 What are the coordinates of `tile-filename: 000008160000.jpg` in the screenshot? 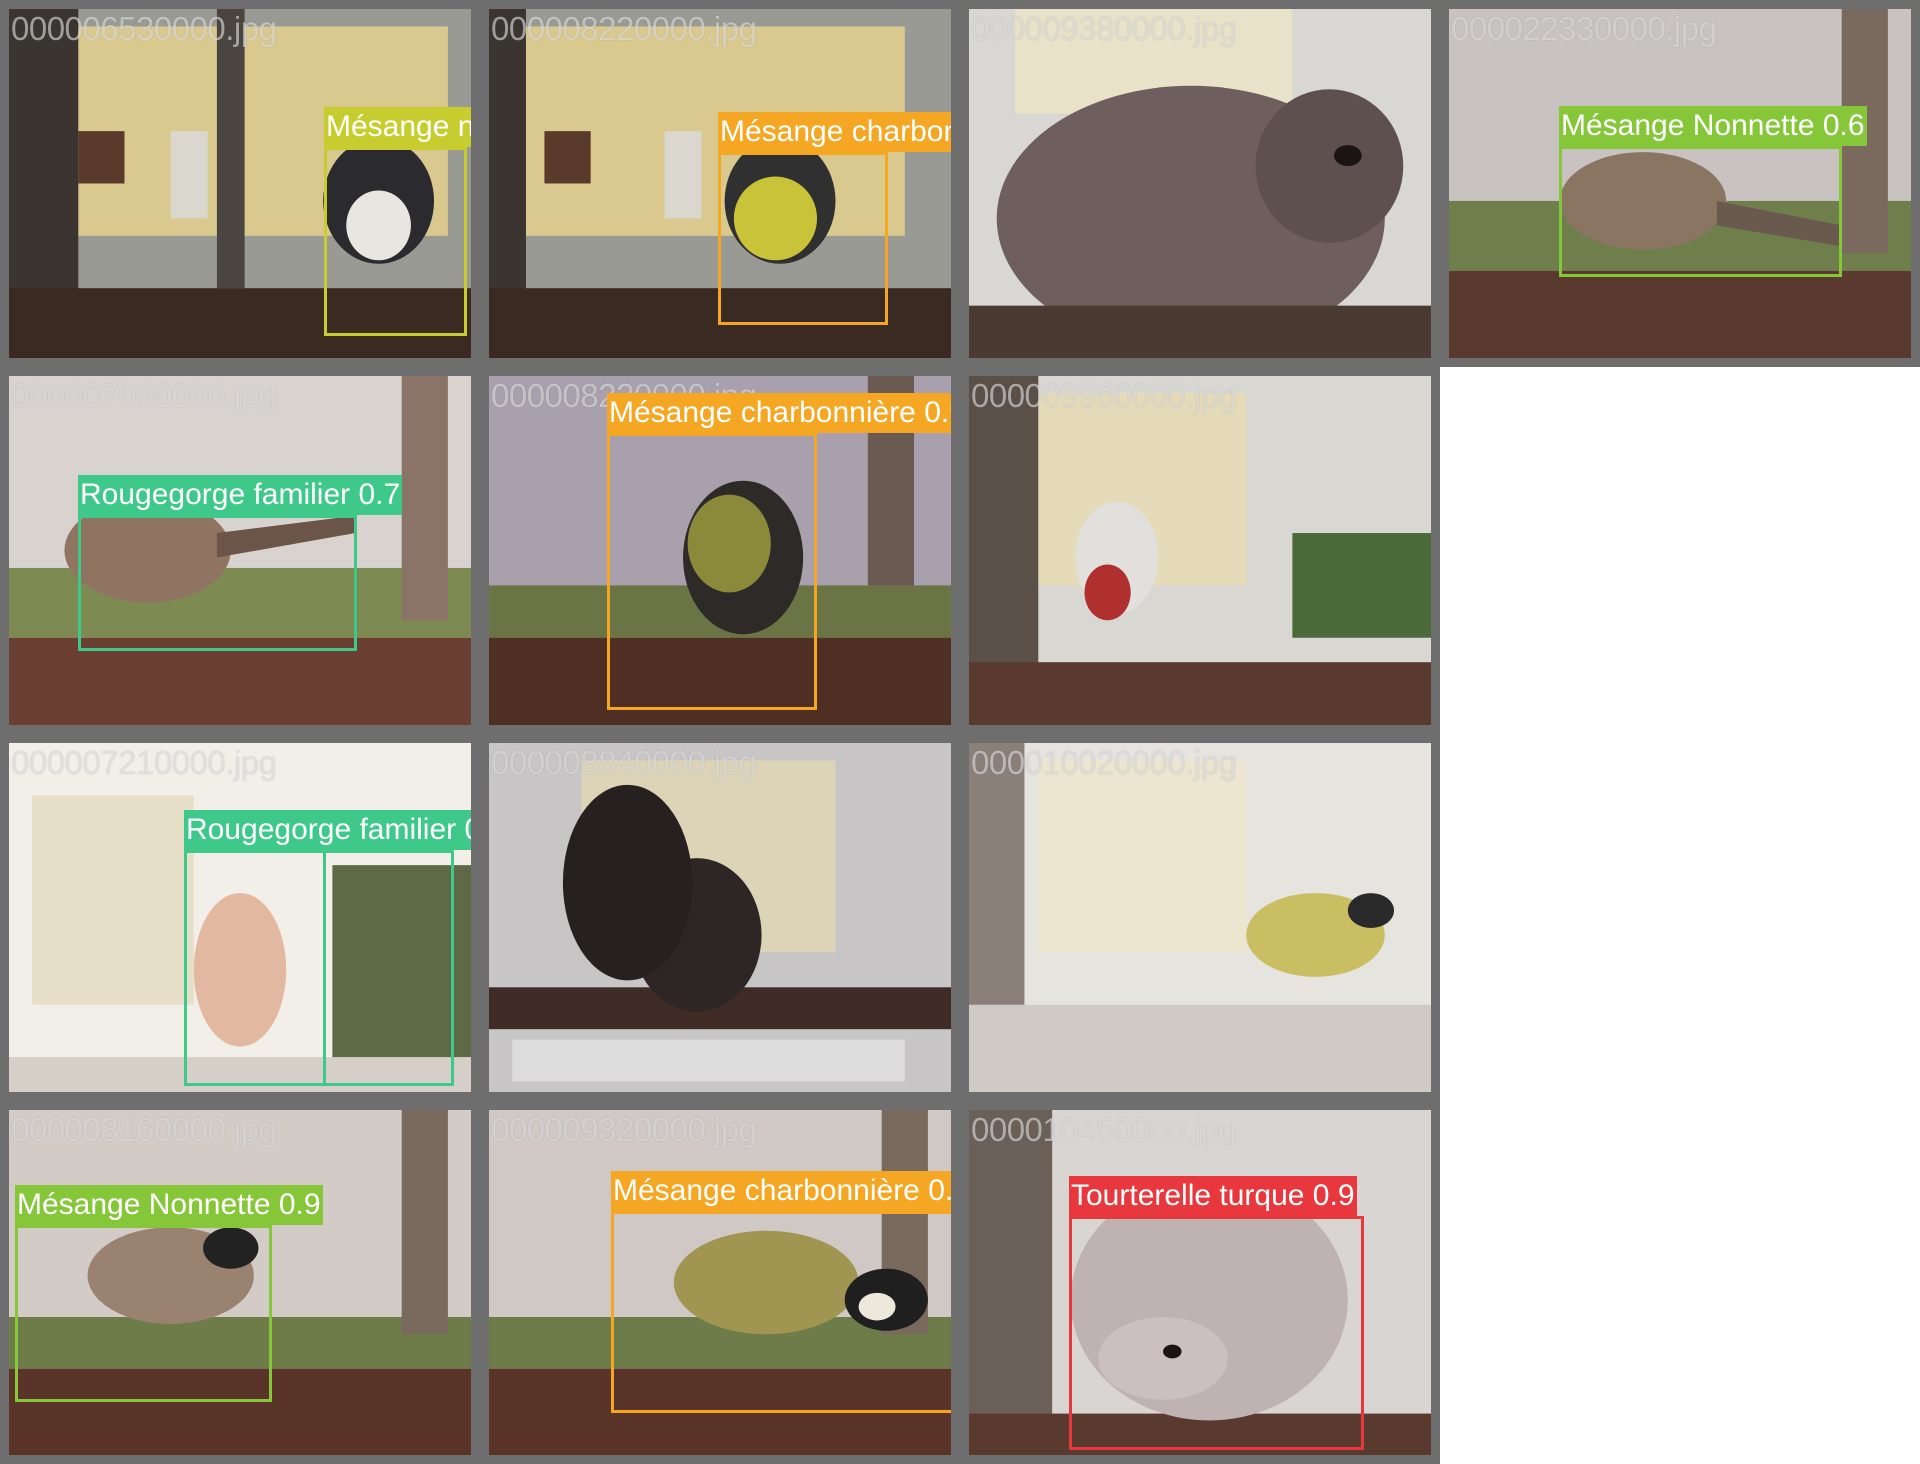 It's located at (144, 1129).